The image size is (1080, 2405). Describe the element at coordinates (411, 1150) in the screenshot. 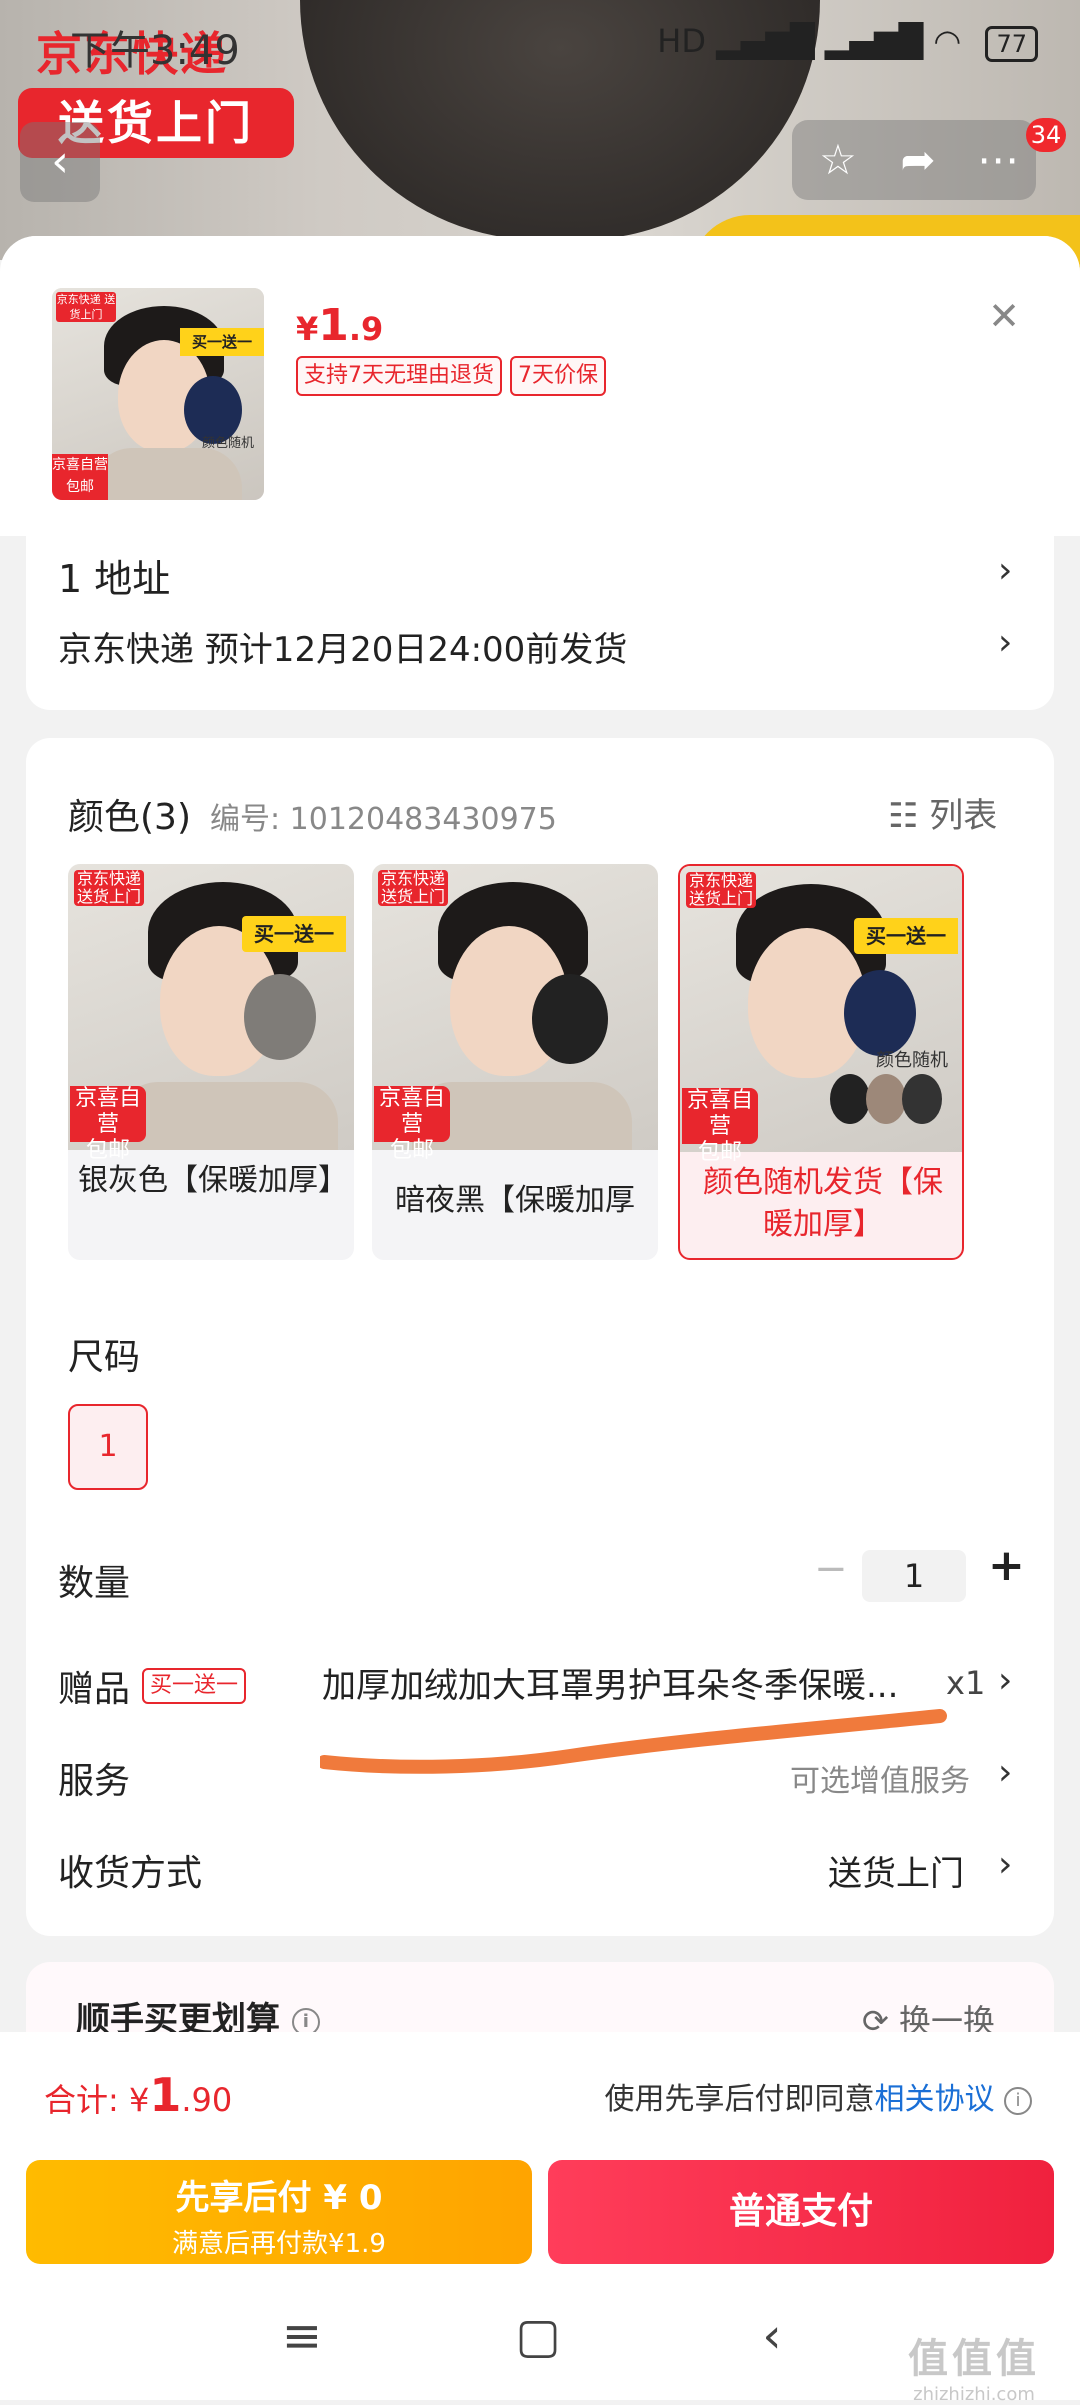

I see `option-free-ship-text: 包邮` at that location.